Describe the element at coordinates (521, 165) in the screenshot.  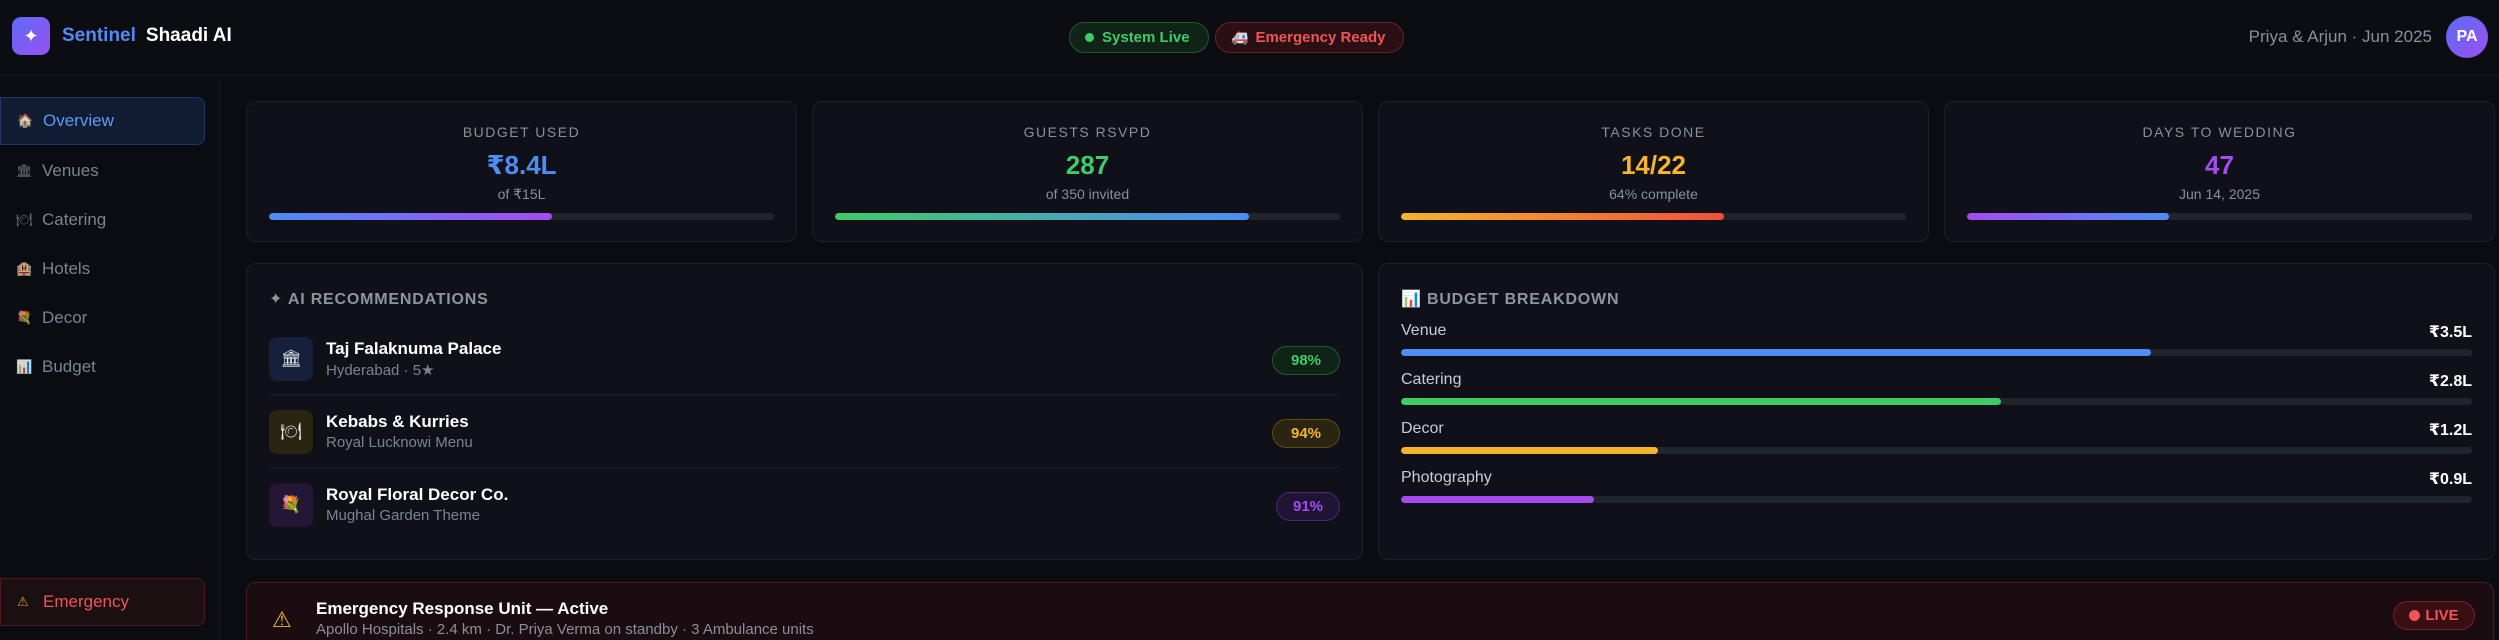
I see `stat-value: ₹8.4L` at that location.